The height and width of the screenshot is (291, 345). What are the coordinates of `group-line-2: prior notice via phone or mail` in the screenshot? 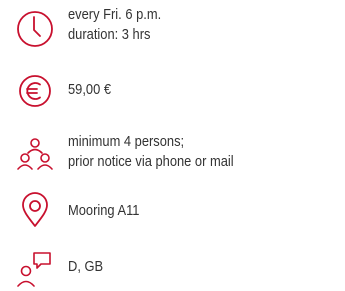 It's located at (151, 161).